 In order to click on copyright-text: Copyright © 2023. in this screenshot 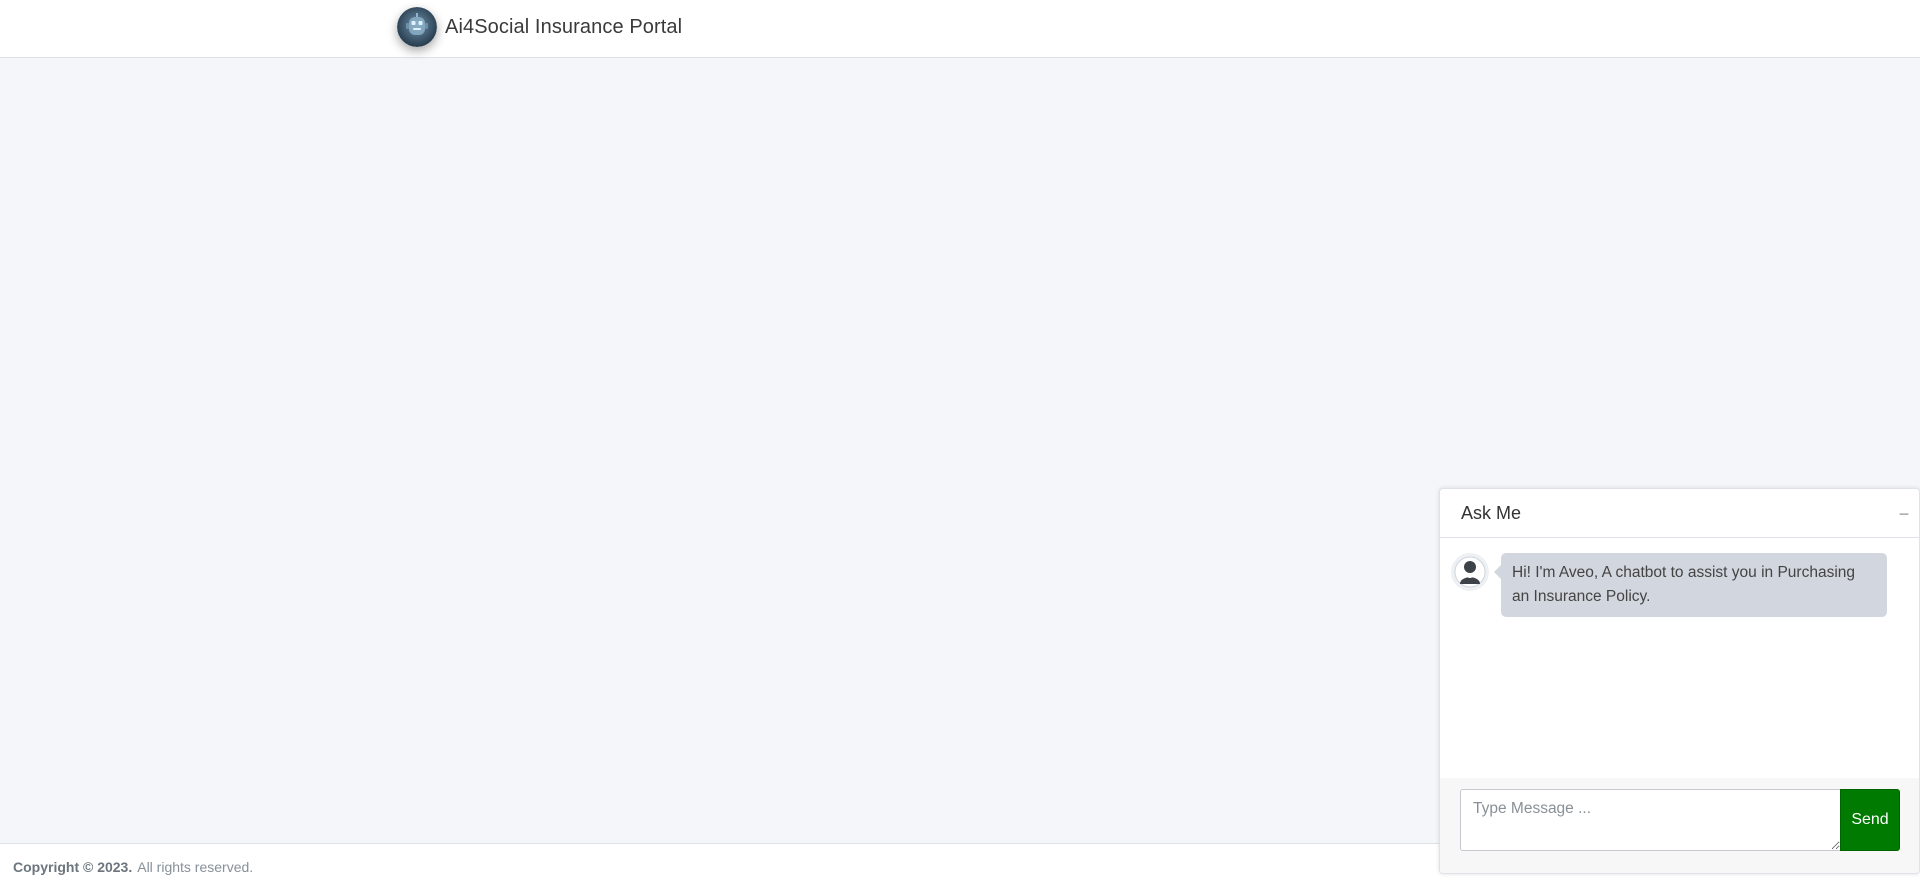, I will do `click(73, 867)`.